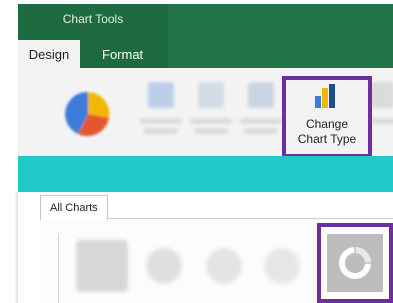  Describe the element at coordinates (88, 114) in the screenshot. I see `chart-colors-icon` at that location.